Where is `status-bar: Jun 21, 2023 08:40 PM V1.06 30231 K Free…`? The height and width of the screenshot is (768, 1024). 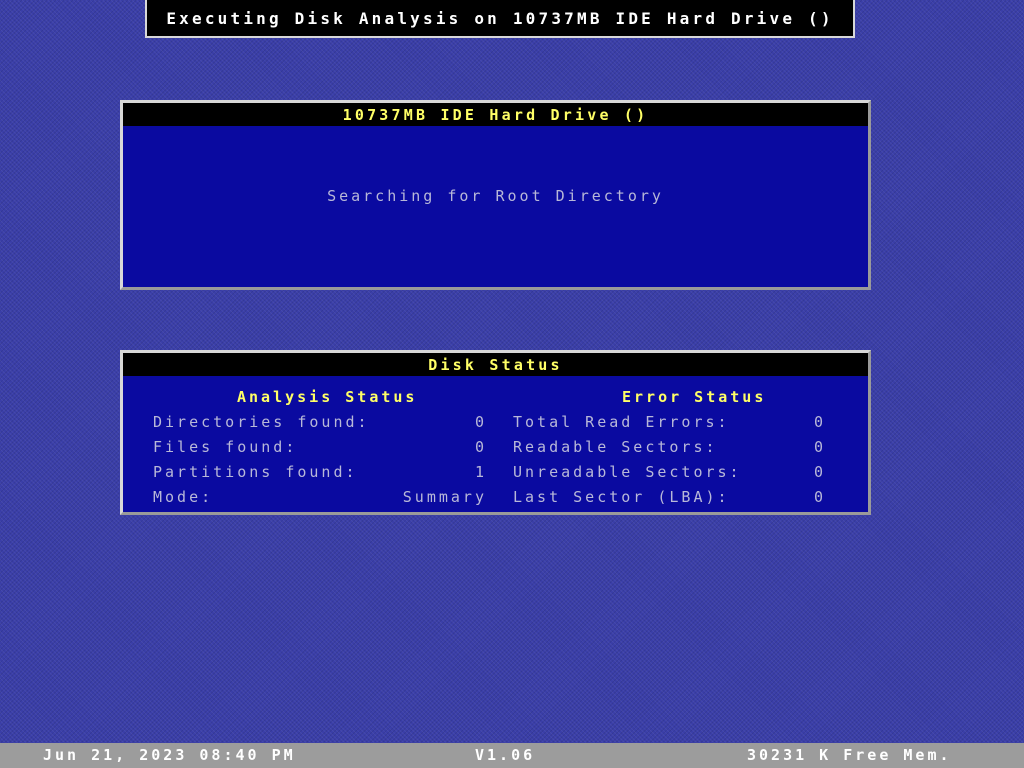 status-bar: Jun 21, 2023 08:40 PM V1.06 30231 K Free… is located at coordinates (512, 755).